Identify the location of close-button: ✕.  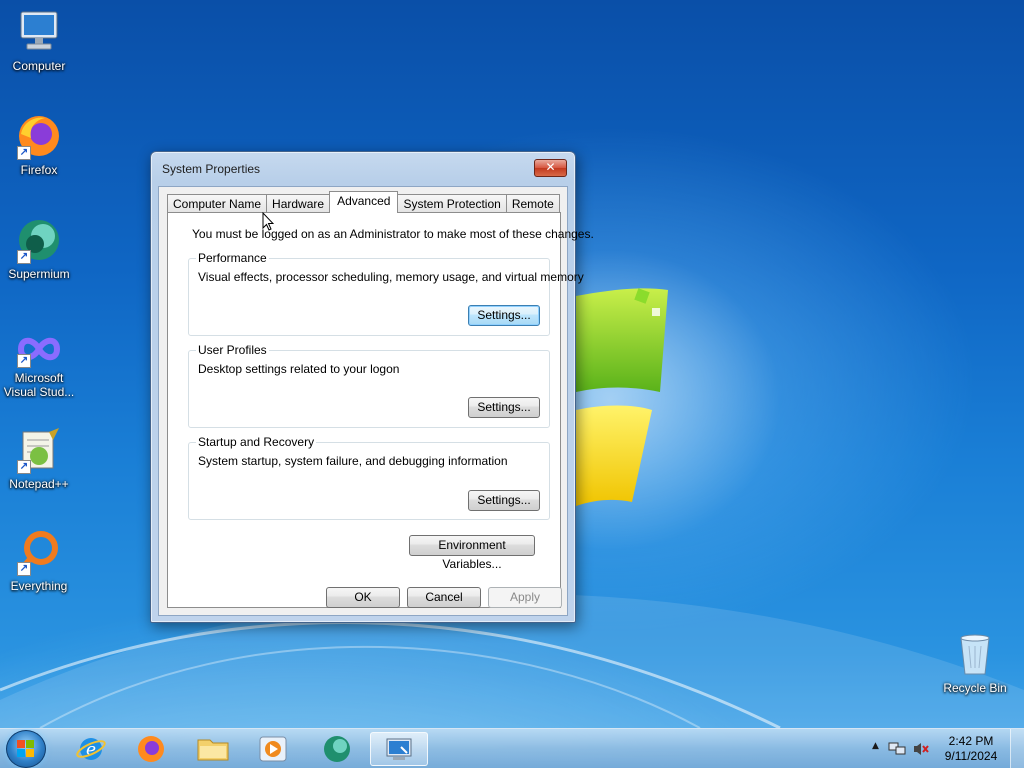
(550, 168).